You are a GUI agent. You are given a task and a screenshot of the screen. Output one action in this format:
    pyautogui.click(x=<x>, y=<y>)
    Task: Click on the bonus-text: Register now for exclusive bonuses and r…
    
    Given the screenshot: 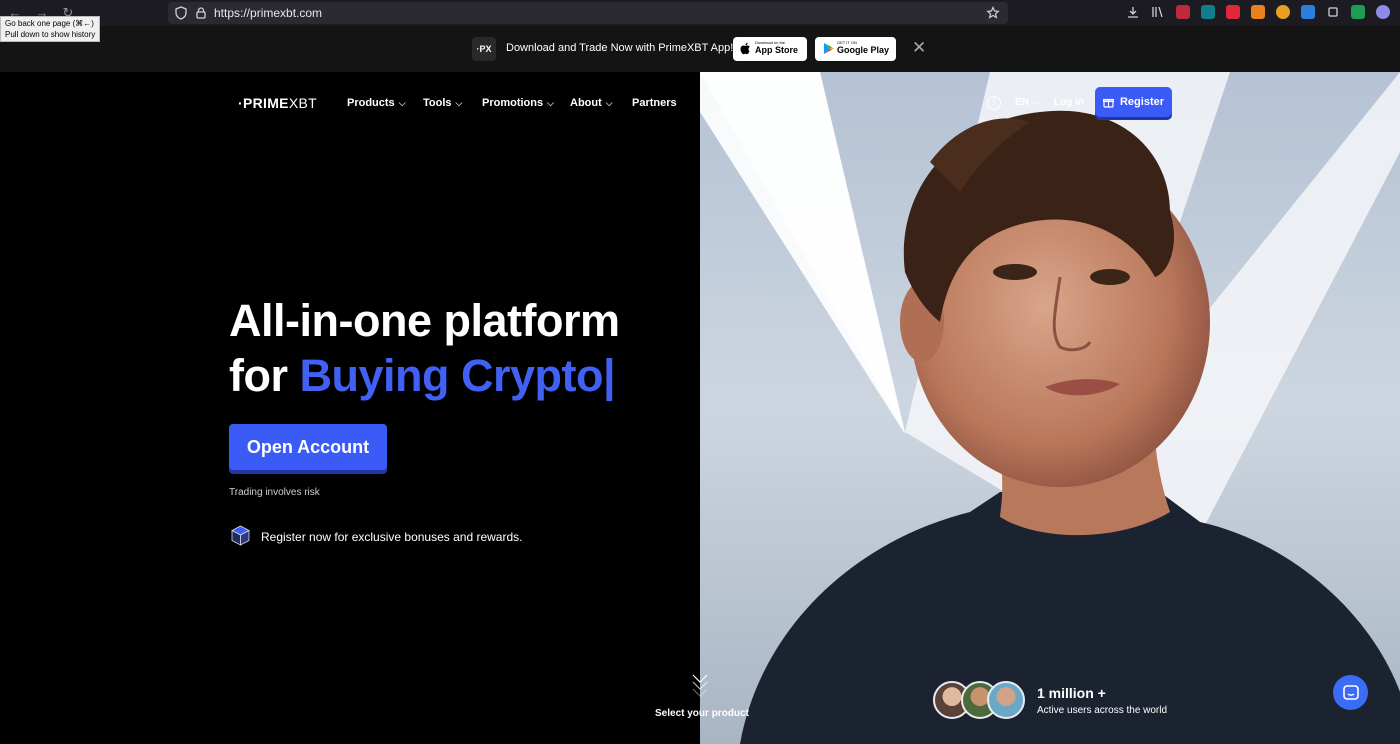 What is the action you would take?
    pyautogui.click(x=392, y=537)
    